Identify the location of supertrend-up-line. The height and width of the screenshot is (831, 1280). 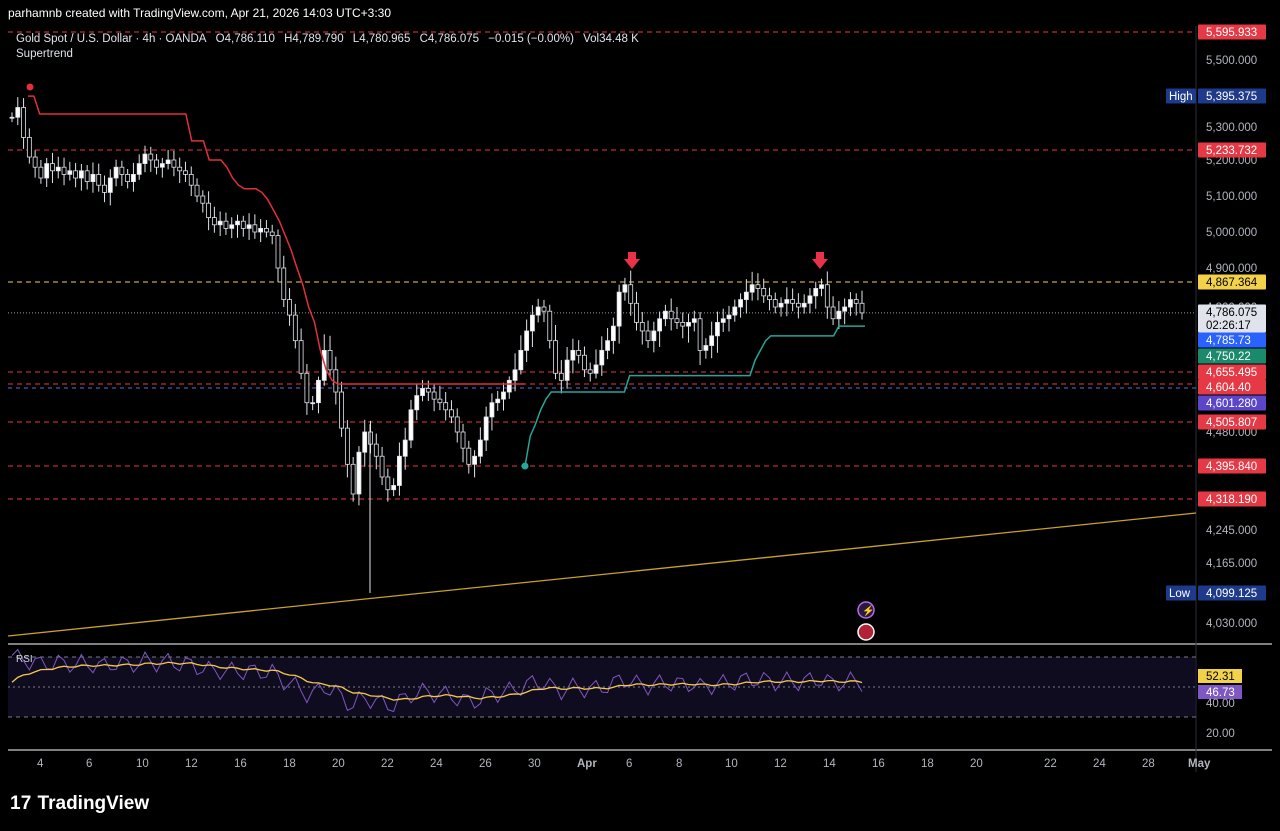
(694, 396).